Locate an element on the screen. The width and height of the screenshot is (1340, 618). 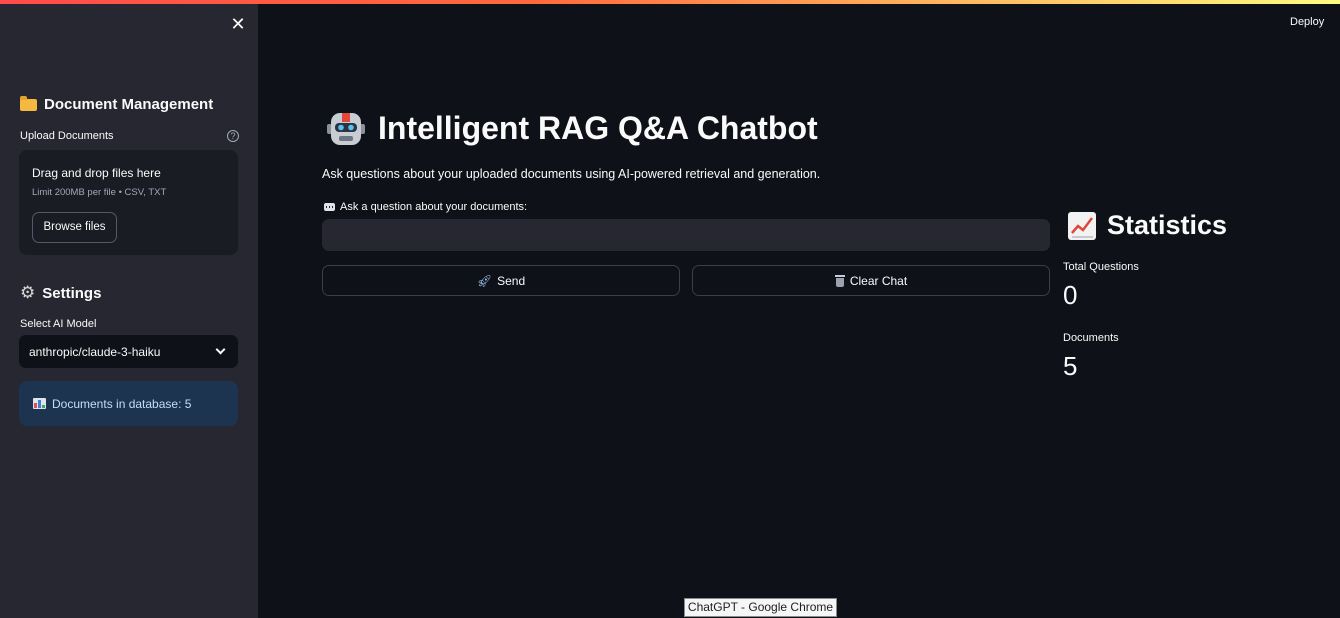
send-button-label: Send is located at coordinates (511, 280).